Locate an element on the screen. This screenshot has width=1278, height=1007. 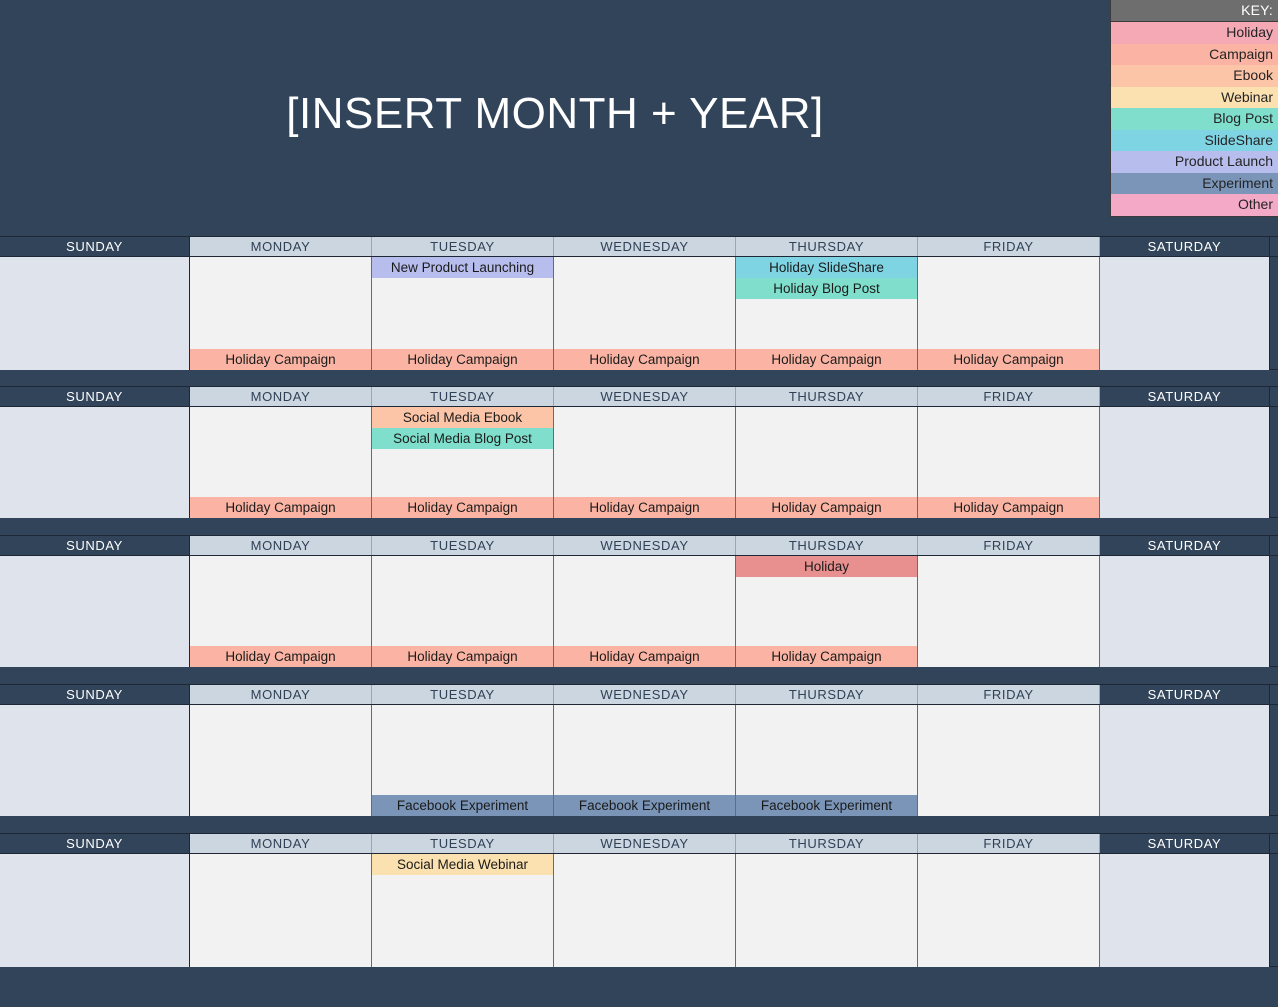
day-cell-tuesday-w5: Social Media Webinar is located at coordinates (463, 910).